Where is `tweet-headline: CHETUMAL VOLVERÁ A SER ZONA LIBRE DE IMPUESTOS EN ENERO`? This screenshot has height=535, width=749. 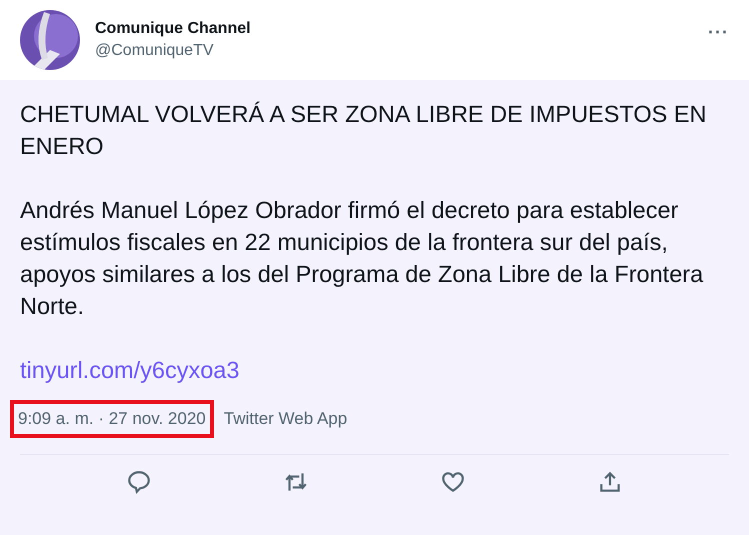
tweet-headline: CHETUMAL VOLVERÁ A SER ZONA LIBRE DE IMPUESTOS EN ENERO is located at coordinates (364, 130).